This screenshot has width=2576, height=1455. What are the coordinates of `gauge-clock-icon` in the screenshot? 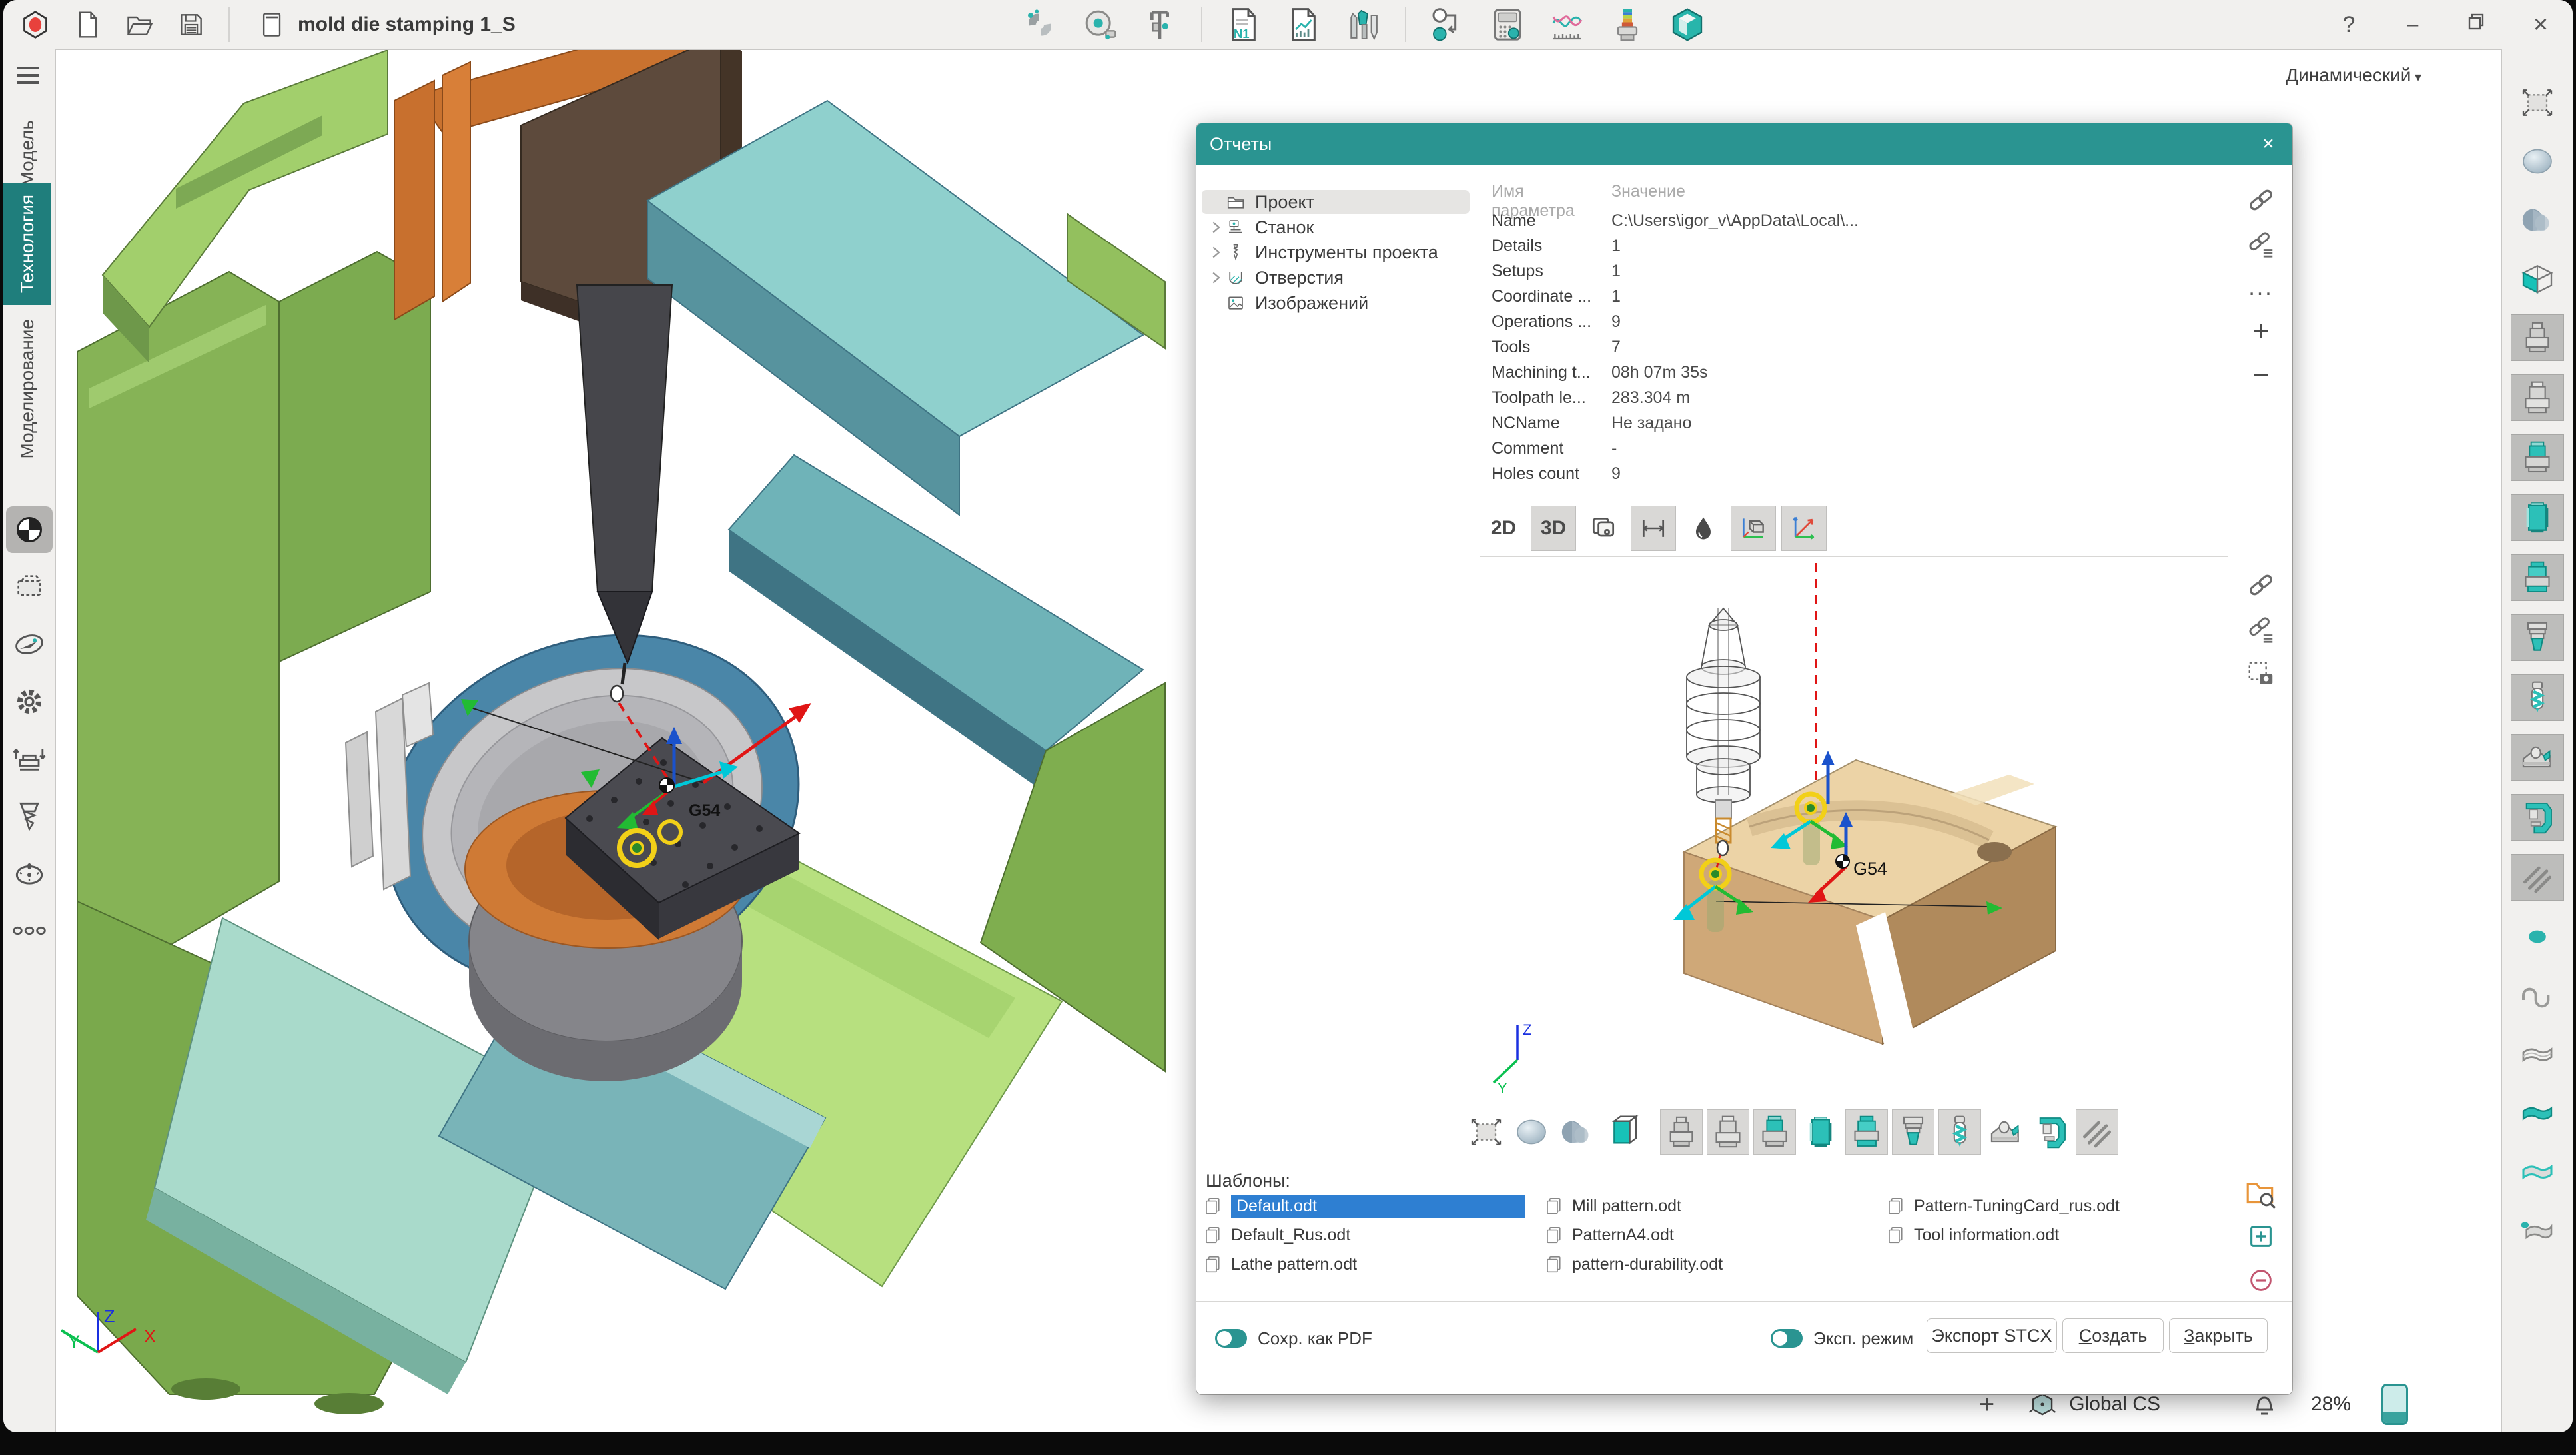 It's located at (30, 873).